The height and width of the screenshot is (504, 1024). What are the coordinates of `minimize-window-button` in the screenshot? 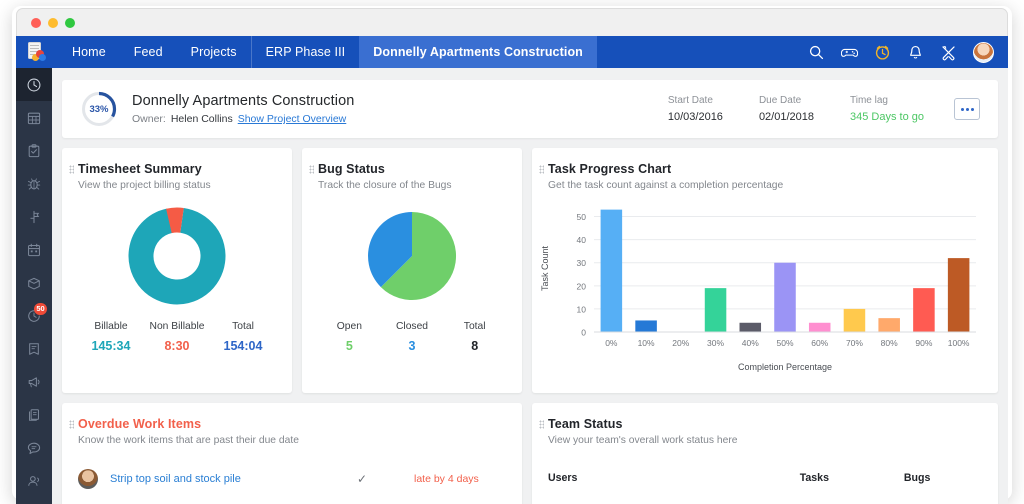 It's located at (53, 23).